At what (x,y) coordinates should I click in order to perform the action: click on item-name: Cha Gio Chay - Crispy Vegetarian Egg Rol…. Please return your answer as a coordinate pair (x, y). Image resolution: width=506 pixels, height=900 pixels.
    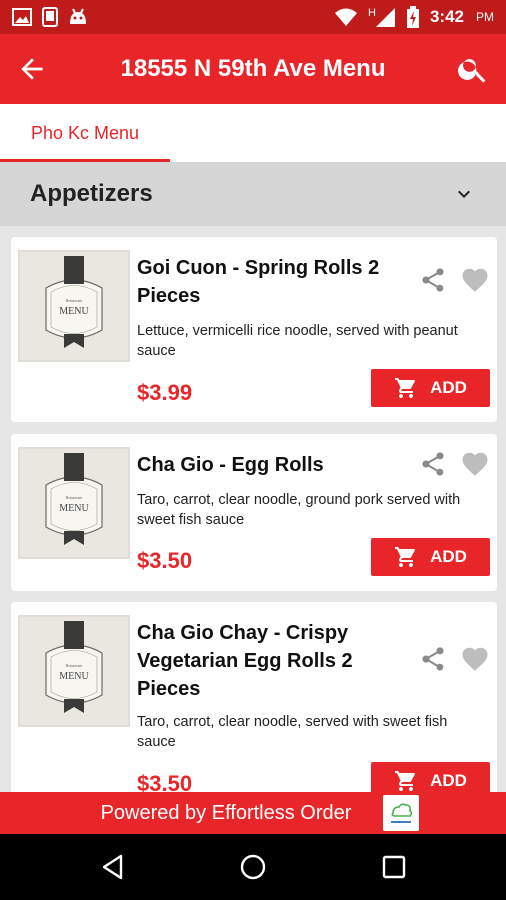
    Looking at the image, I should click on (245, 661).